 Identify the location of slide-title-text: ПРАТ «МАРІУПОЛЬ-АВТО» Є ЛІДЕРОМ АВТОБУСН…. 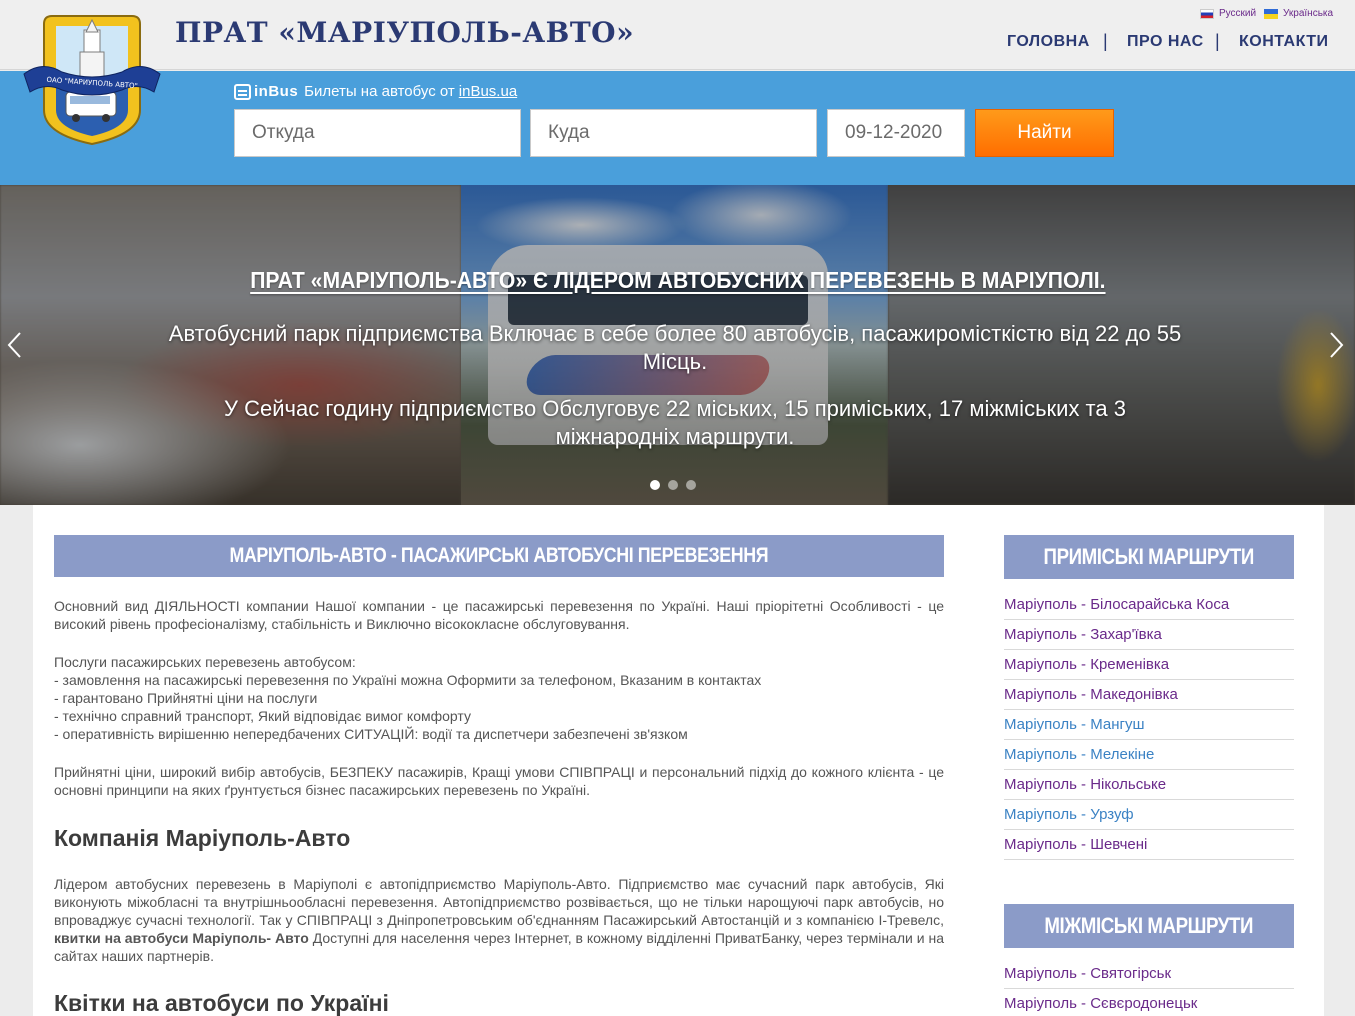
(677, 280).